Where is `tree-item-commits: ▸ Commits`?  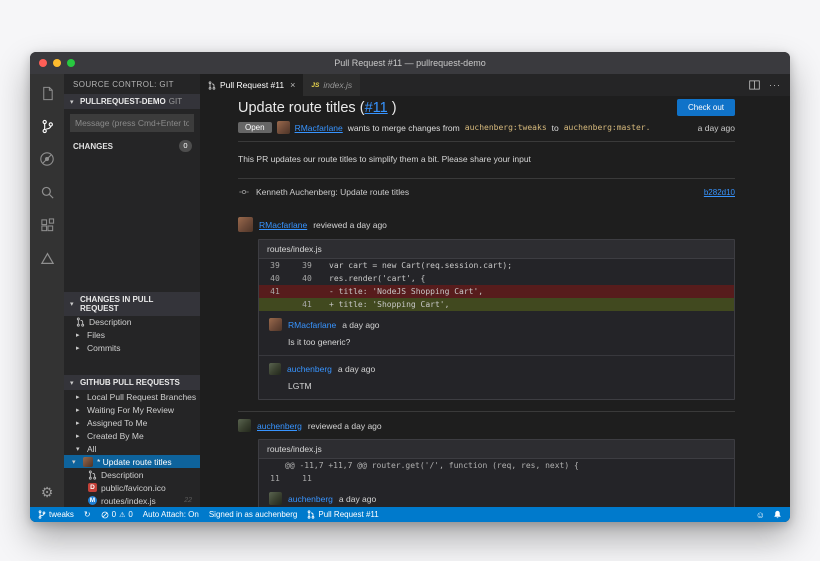 tree-item-commits: ▸ Commits is located at coordinates (132, 348).